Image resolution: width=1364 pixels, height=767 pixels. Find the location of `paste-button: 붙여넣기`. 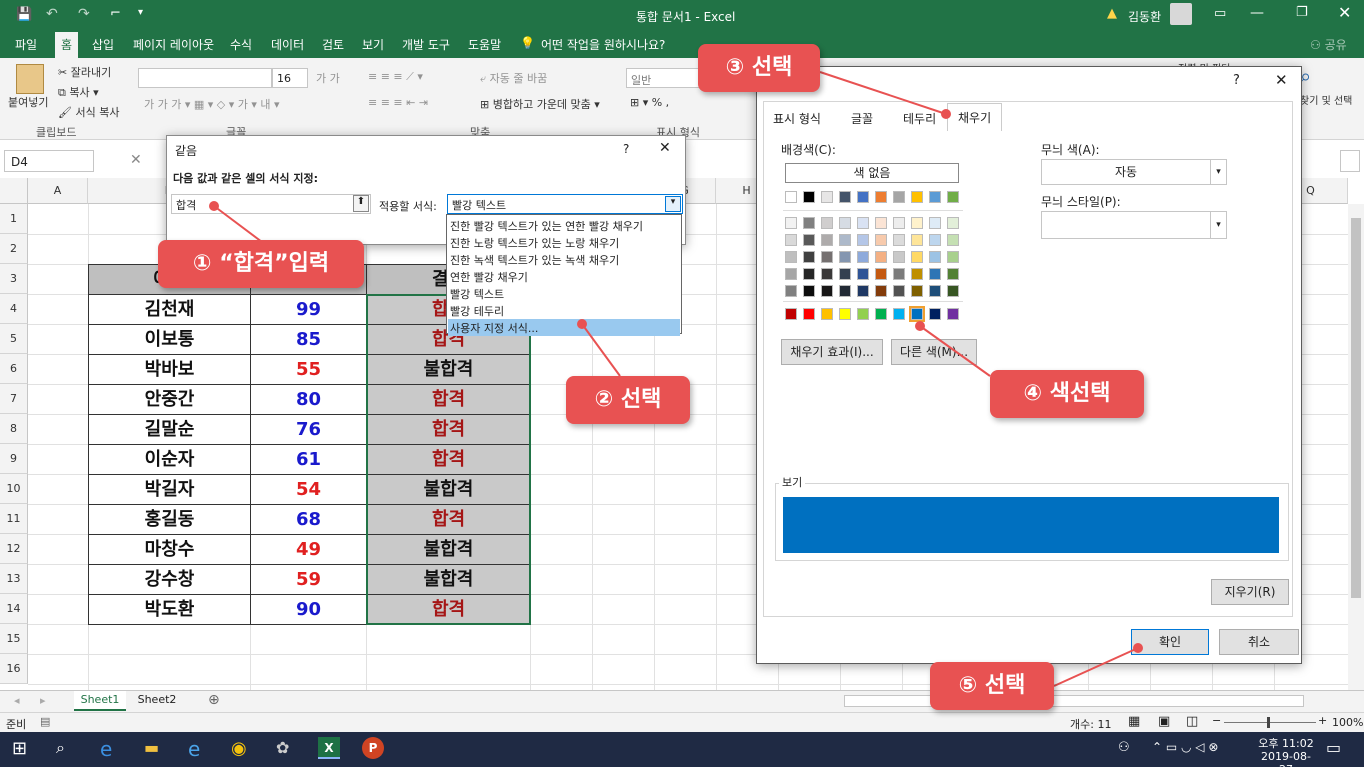

paste-button: 붙여넣기 is located at coordinates (28, 102).